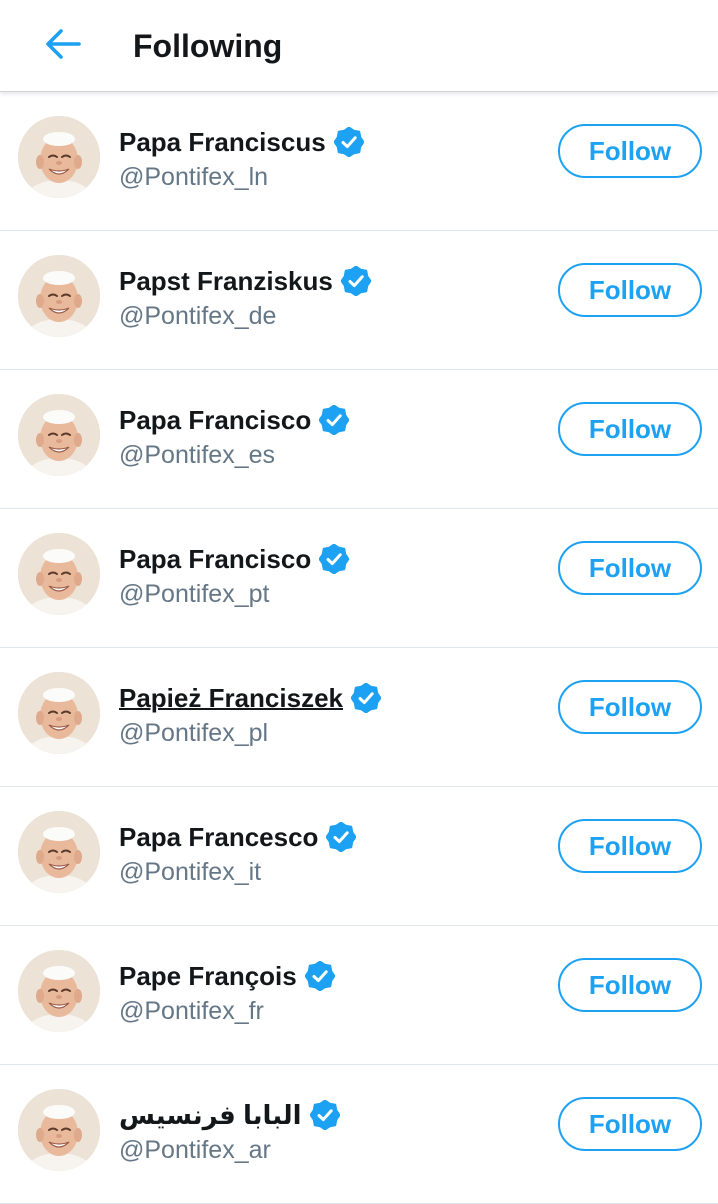  Describe the element at coordinates (197, 455) in the screenshot. I see `account-handle: @Pontifex_es` at that location.